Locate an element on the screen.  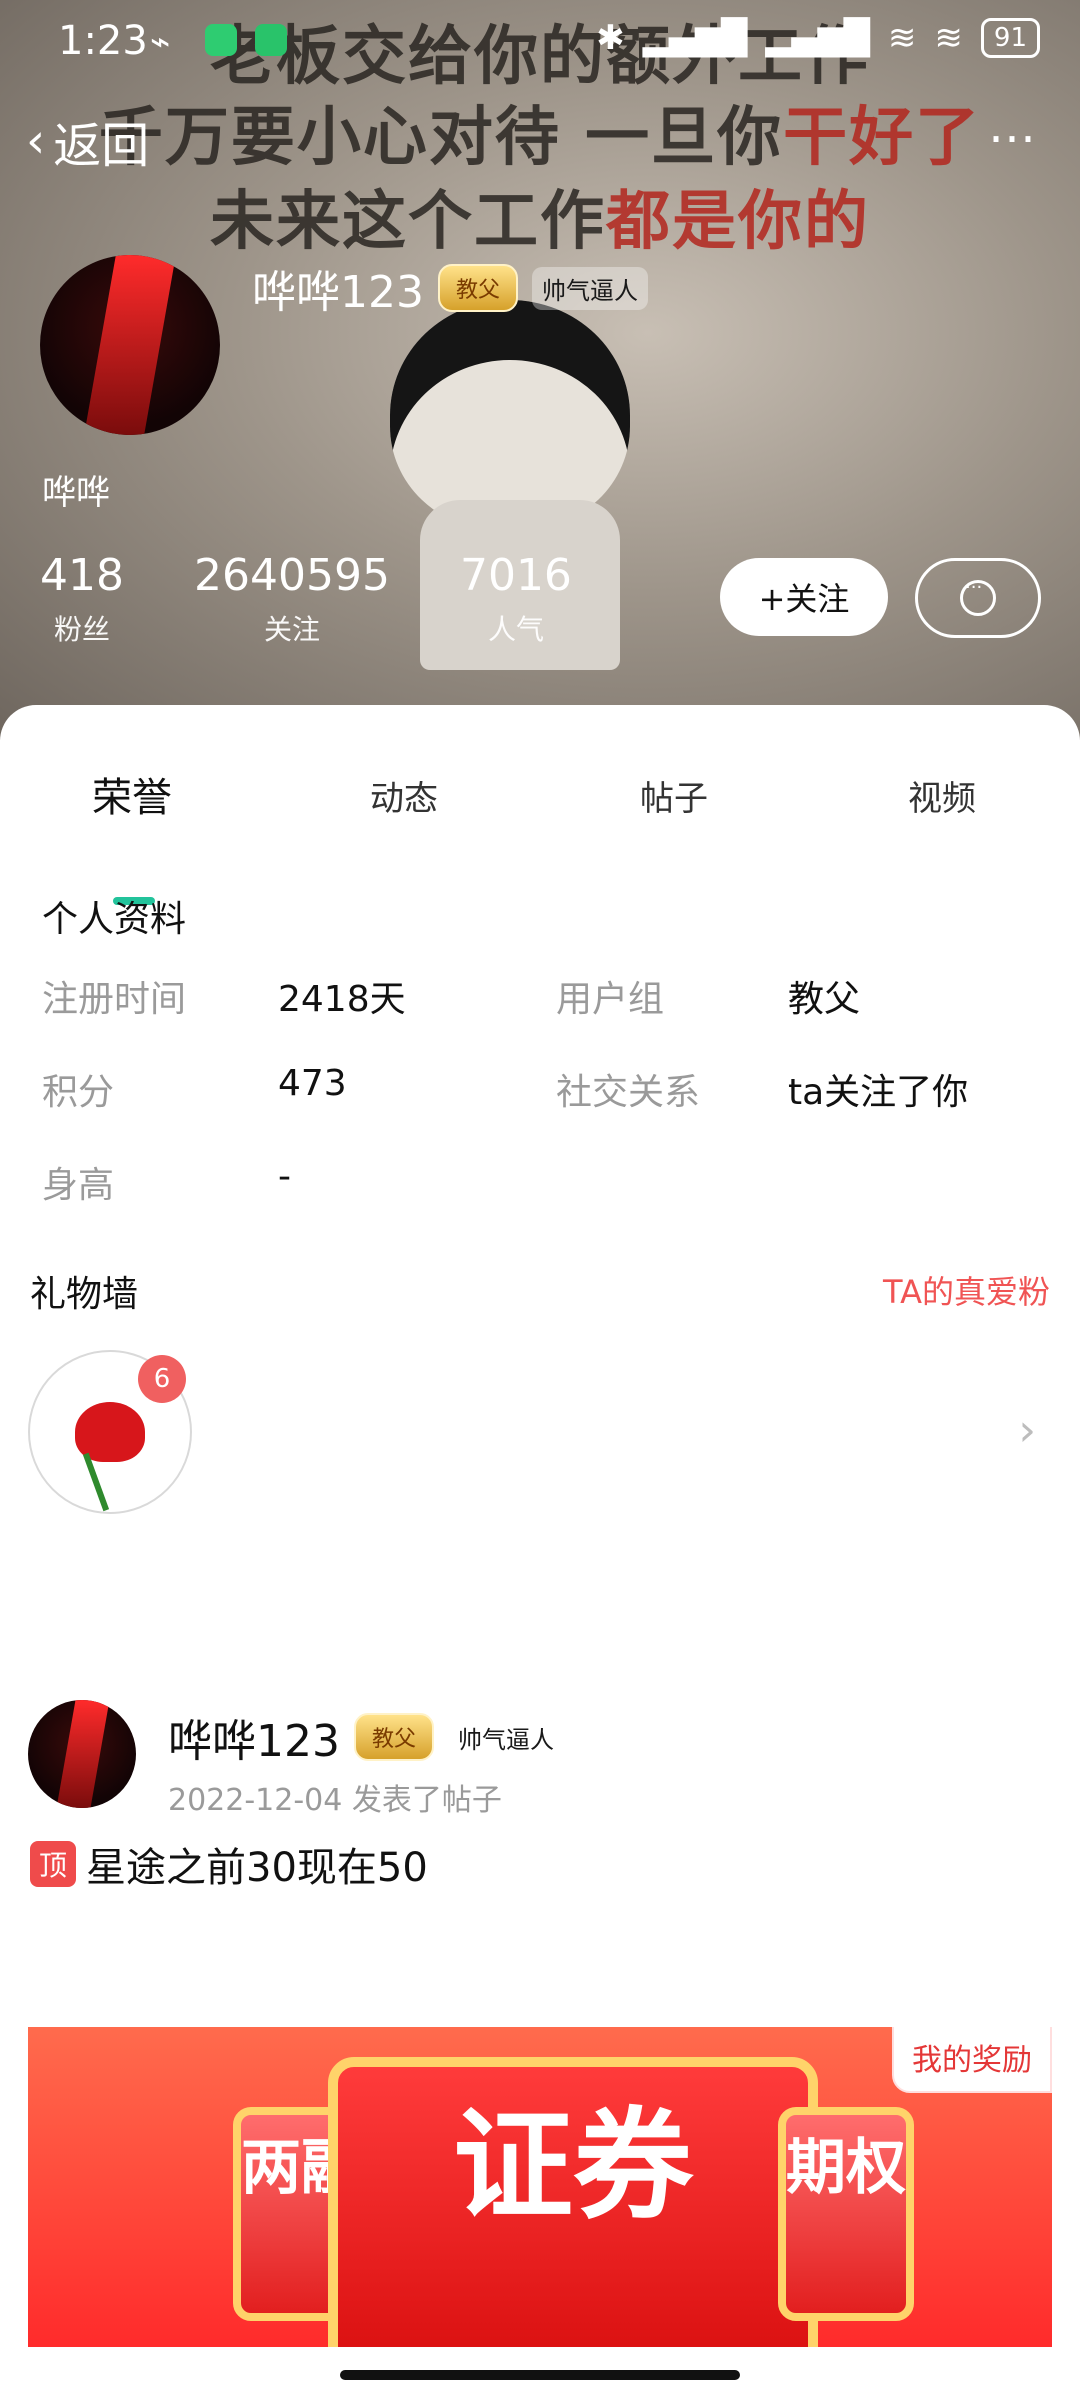
post-meta: 2022-12-04 发表了帖子 is located at coordinates (335, 1800).